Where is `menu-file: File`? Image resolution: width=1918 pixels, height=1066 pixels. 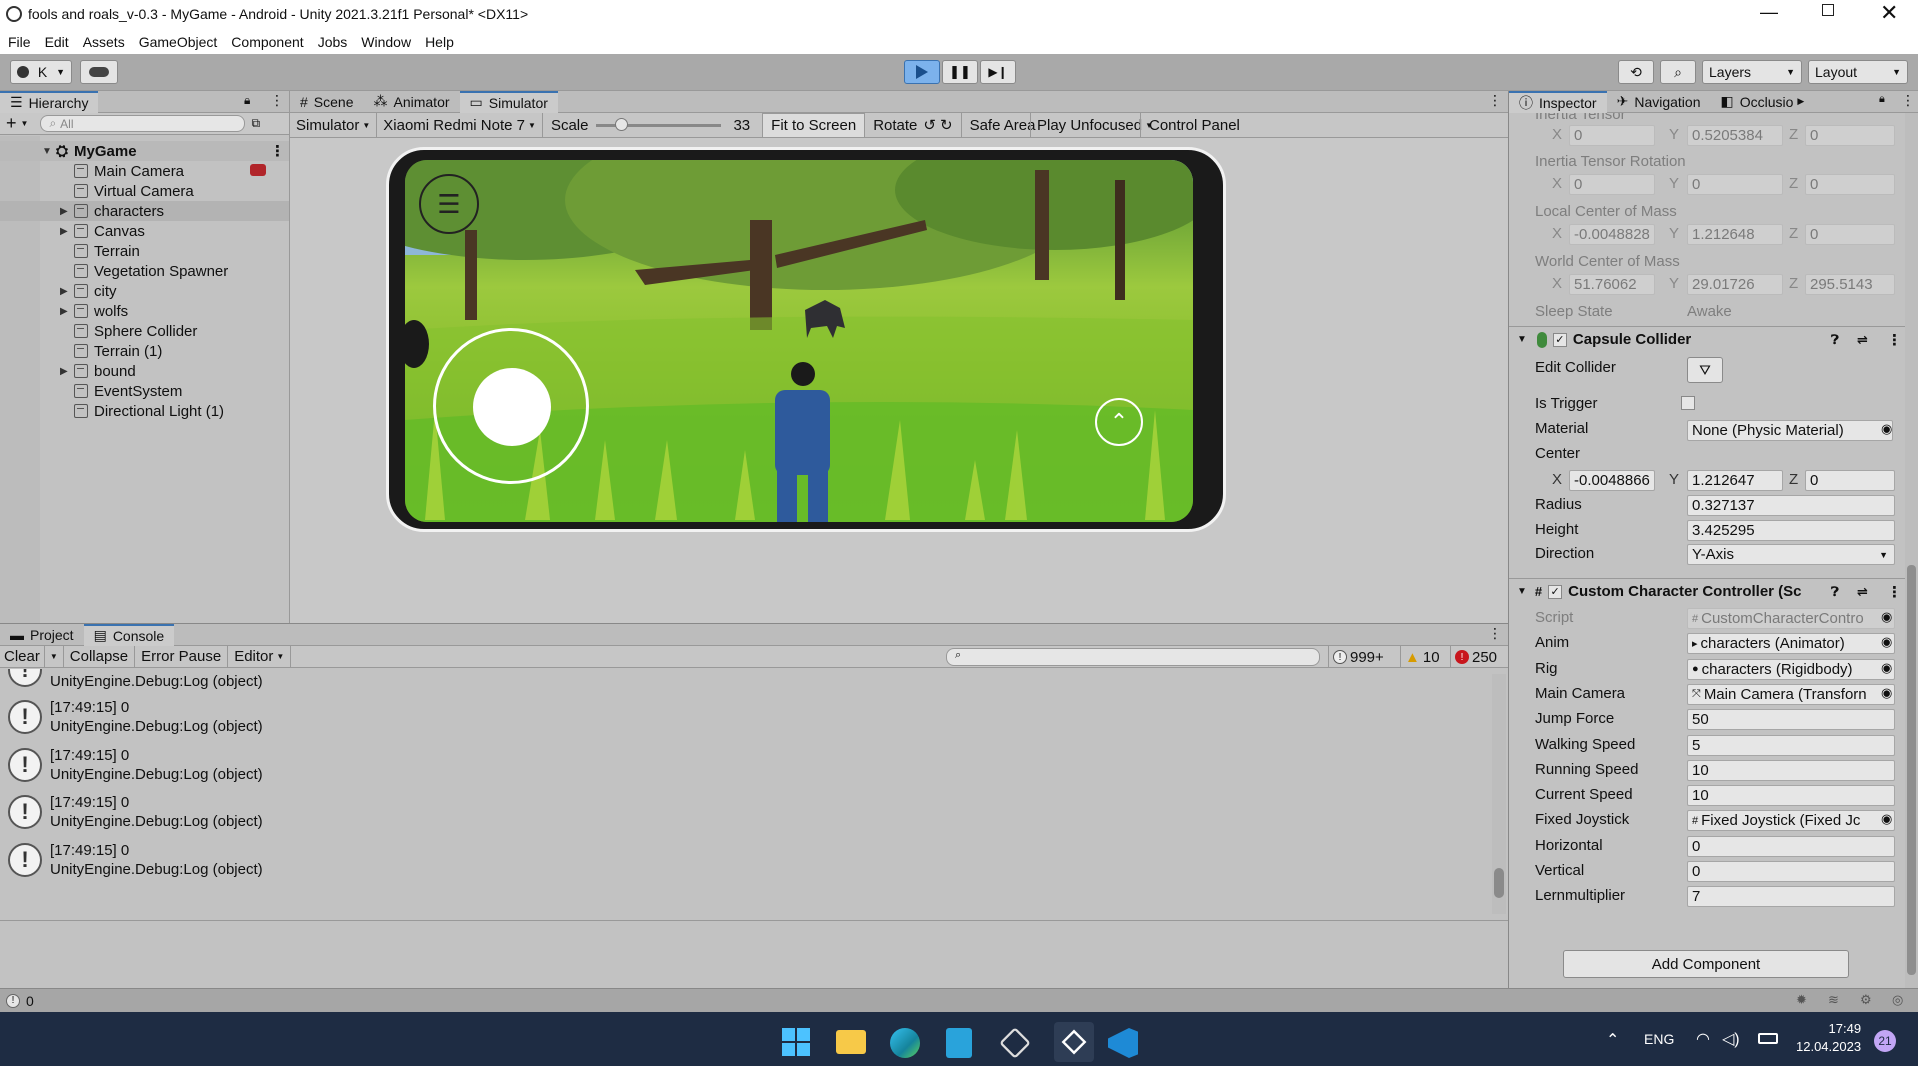 menu-file: File is located at coordinates (19, 42).